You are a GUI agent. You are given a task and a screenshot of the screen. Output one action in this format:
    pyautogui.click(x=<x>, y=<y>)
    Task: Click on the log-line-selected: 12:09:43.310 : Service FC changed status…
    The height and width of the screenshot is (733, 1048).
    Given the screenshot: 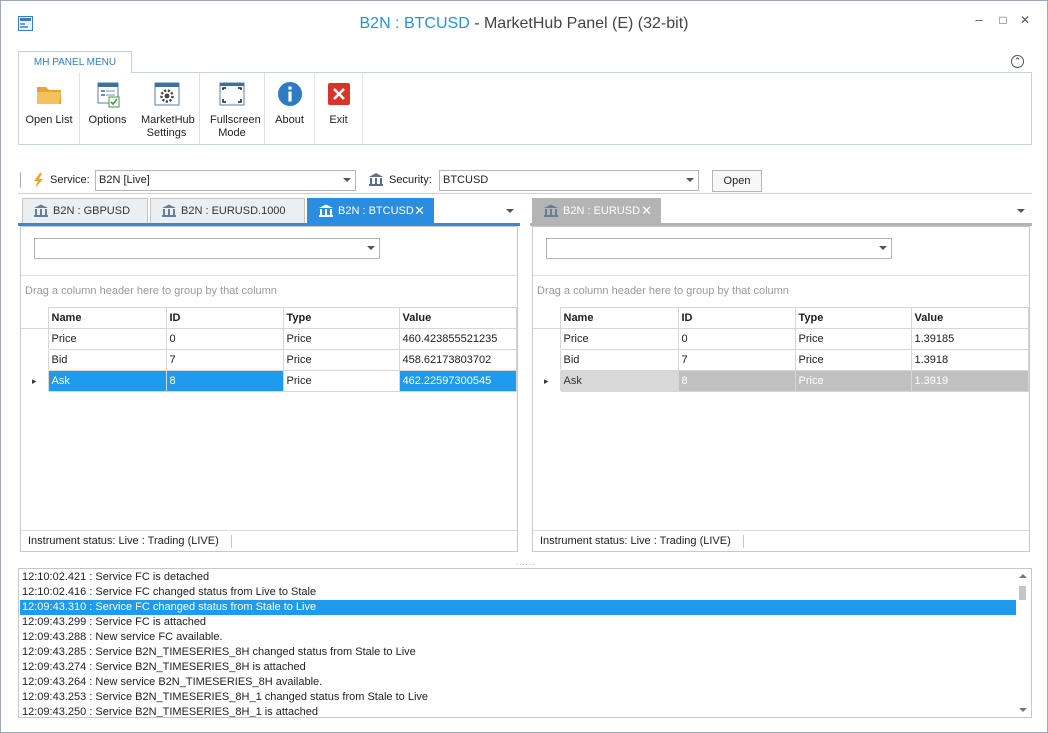 What is the action you would take?
    pyautogui.click(x=518, y=607)
    